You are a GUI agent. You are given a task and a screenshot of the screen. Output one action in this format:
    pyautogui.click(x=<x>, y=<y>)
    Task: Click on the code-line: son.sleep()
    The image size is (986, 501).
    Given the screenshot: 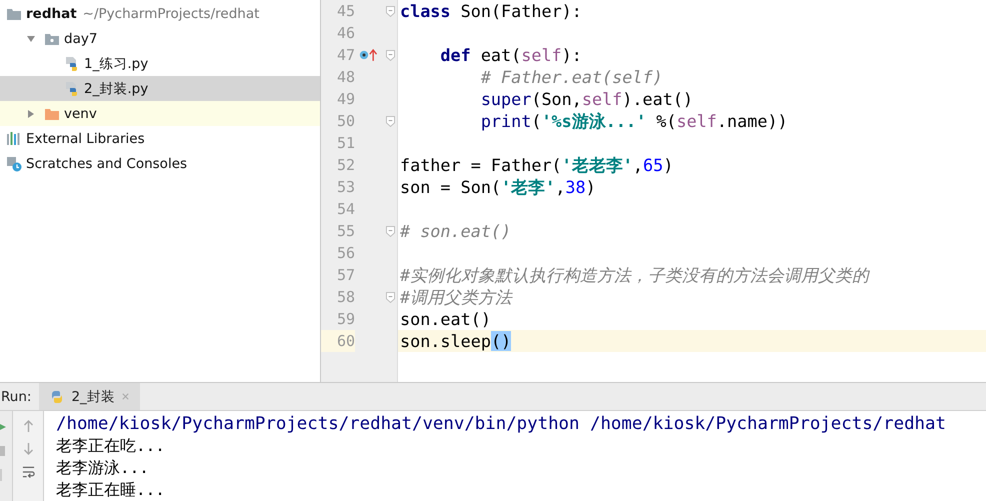 What is the action you would take?
    pyautogui.click(x=456, y=341)
    